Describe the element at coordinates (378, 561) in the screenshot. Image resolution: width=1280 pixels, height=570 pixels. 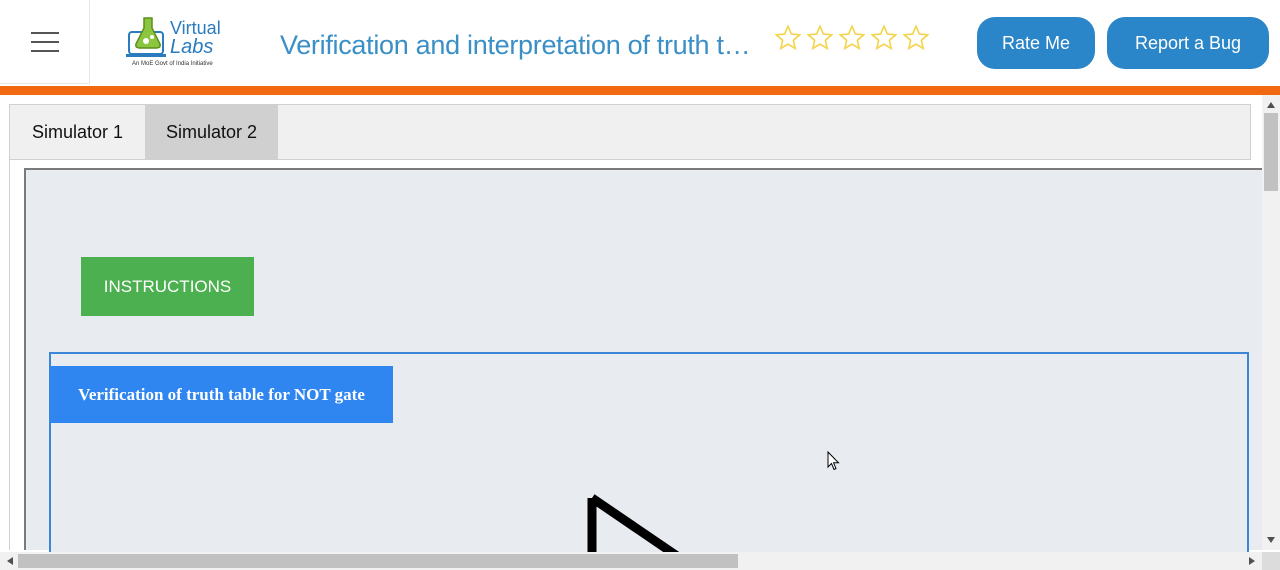
I see `horizontal-scroll-thumb` at that location.